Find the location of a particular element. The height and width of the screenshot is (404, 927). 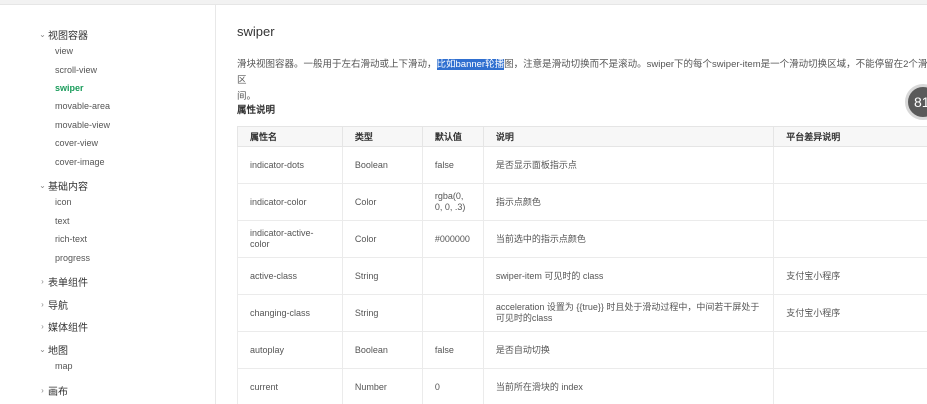

description-text: 间。 is located at coordinates (247, 96).